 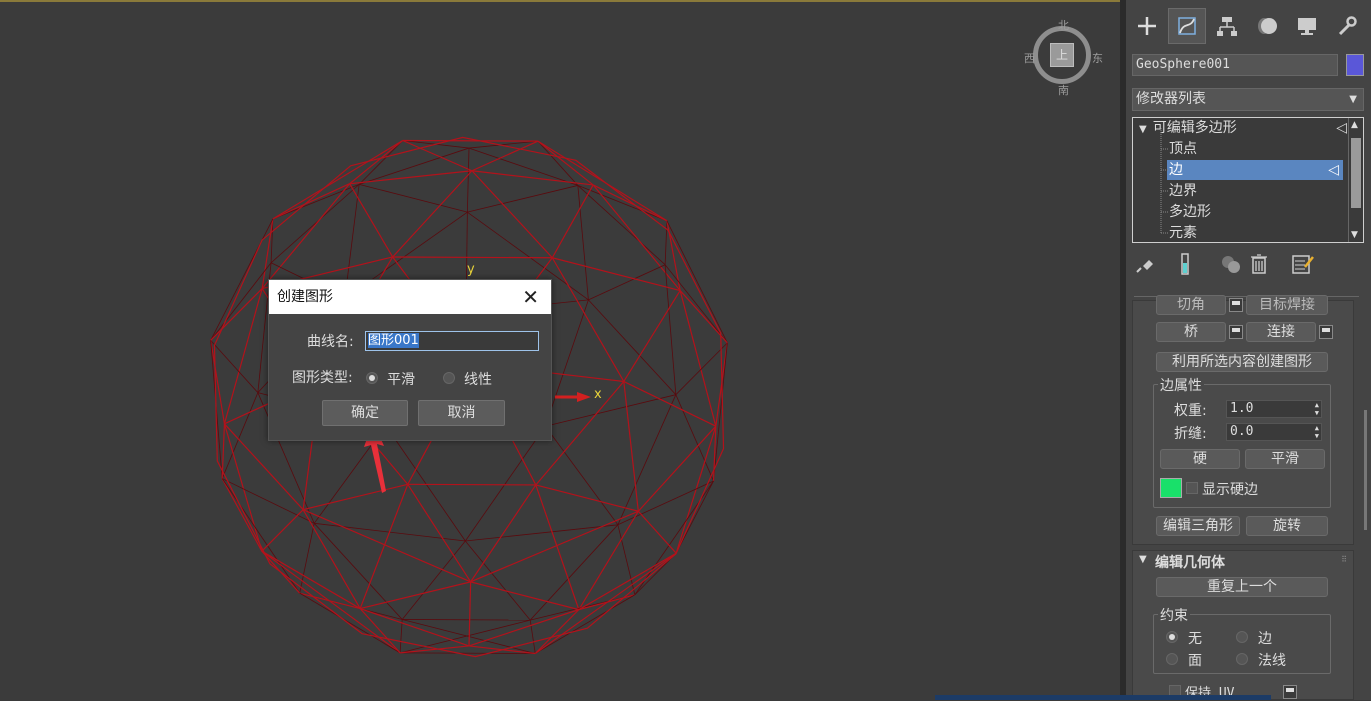 I want to click on motion-icon, so click(x=1267, y=26).